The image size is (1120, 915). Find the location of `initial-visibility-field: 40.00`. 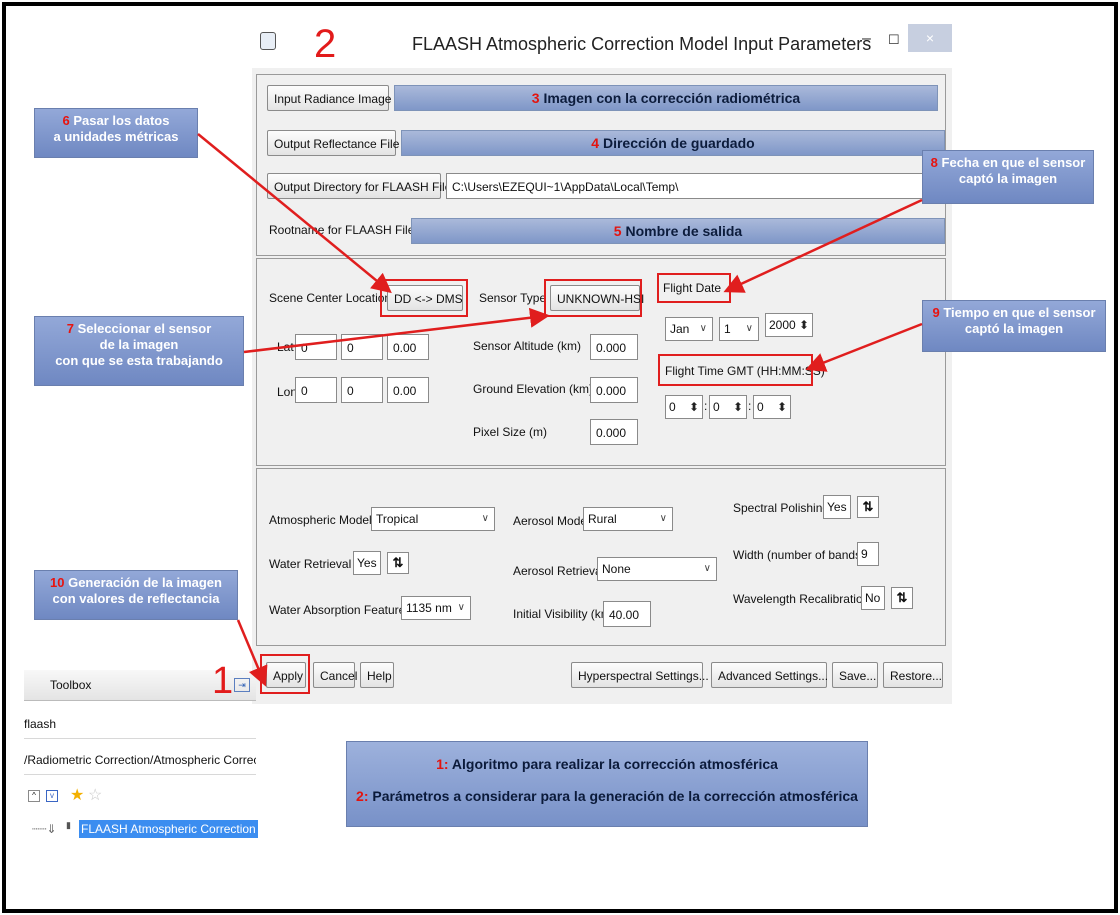

initial-visibility-field: 40.00 is located at coordinates (627, 614).